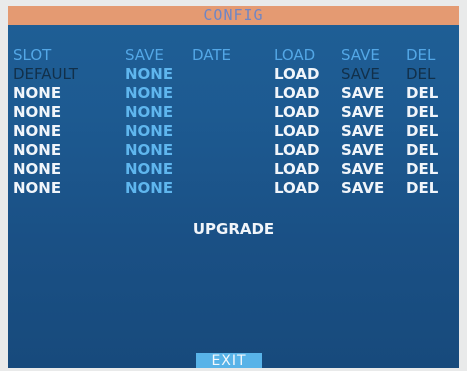 The image size is (467, 371). I want to click on column-header-save-action: SAVE, so click(360, 55).